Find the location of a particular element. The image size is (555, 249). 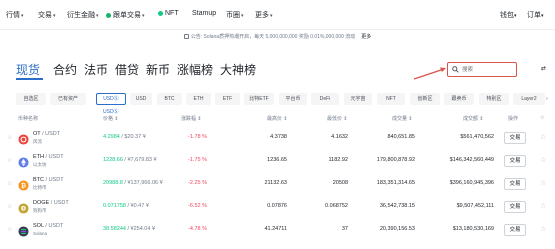

coin-name: 以太坊 is located at coordinates (40, 164).